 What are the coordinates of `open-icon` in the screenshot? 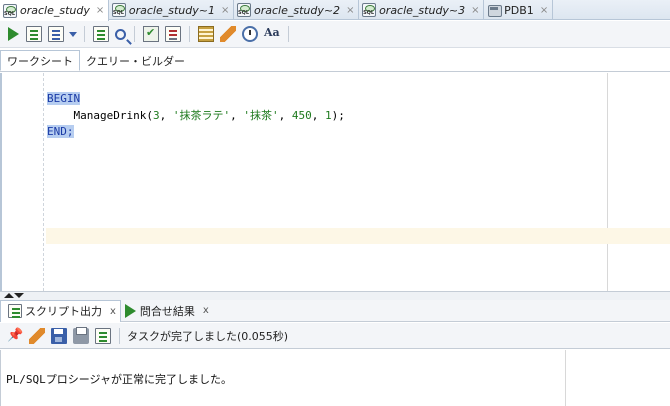 It's located at (103, 335).